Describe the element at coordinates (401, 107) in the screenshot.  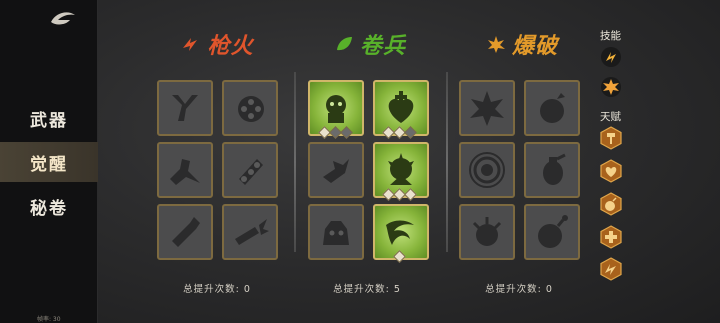
I see `heal-heart-icon` at that location.